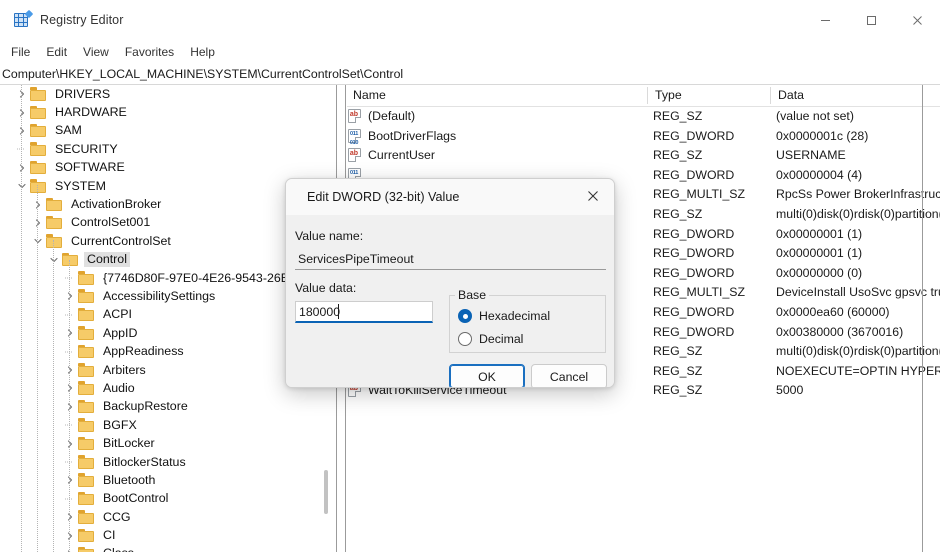 The image size is (940, 552). Describe the element at coordinates (160, 94) in the screenshot. I see `tree-item-drivers: DRIVERS` at that location.